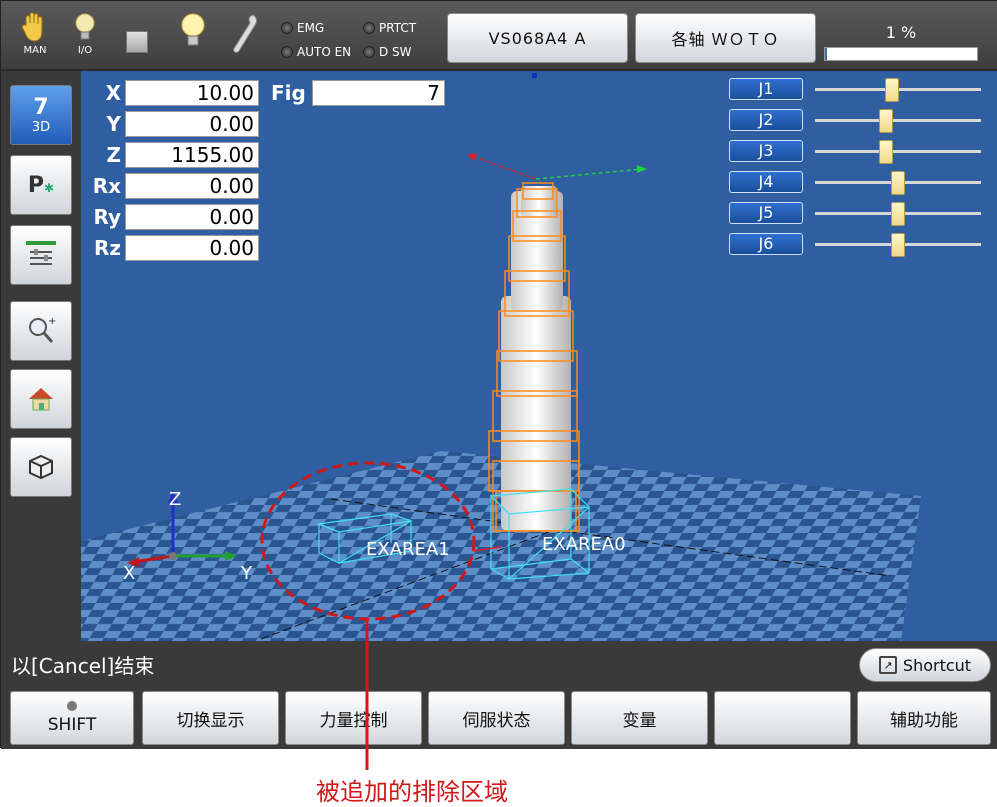  What do you see at coordinates (499, 664) in the screenshot?
I see `status-bar: 以[Cancel]结束 ↗ Shortcut` at bounding box center [499, 664].